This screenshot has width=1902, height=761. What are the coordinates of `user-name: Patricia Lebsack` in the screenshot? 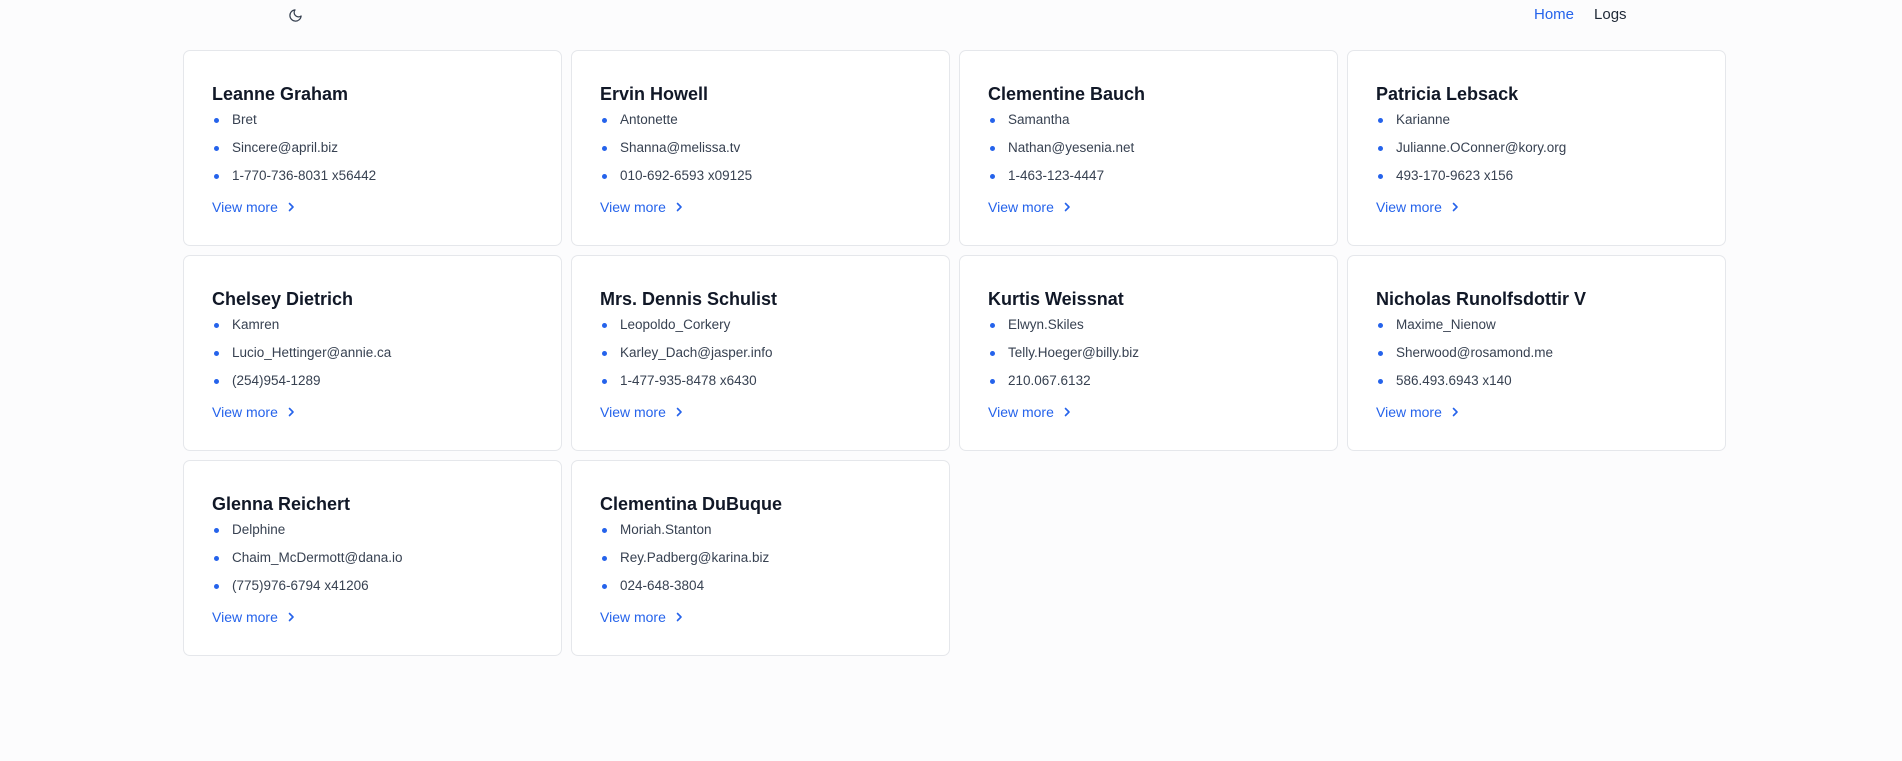 It's located at (1447, 94).